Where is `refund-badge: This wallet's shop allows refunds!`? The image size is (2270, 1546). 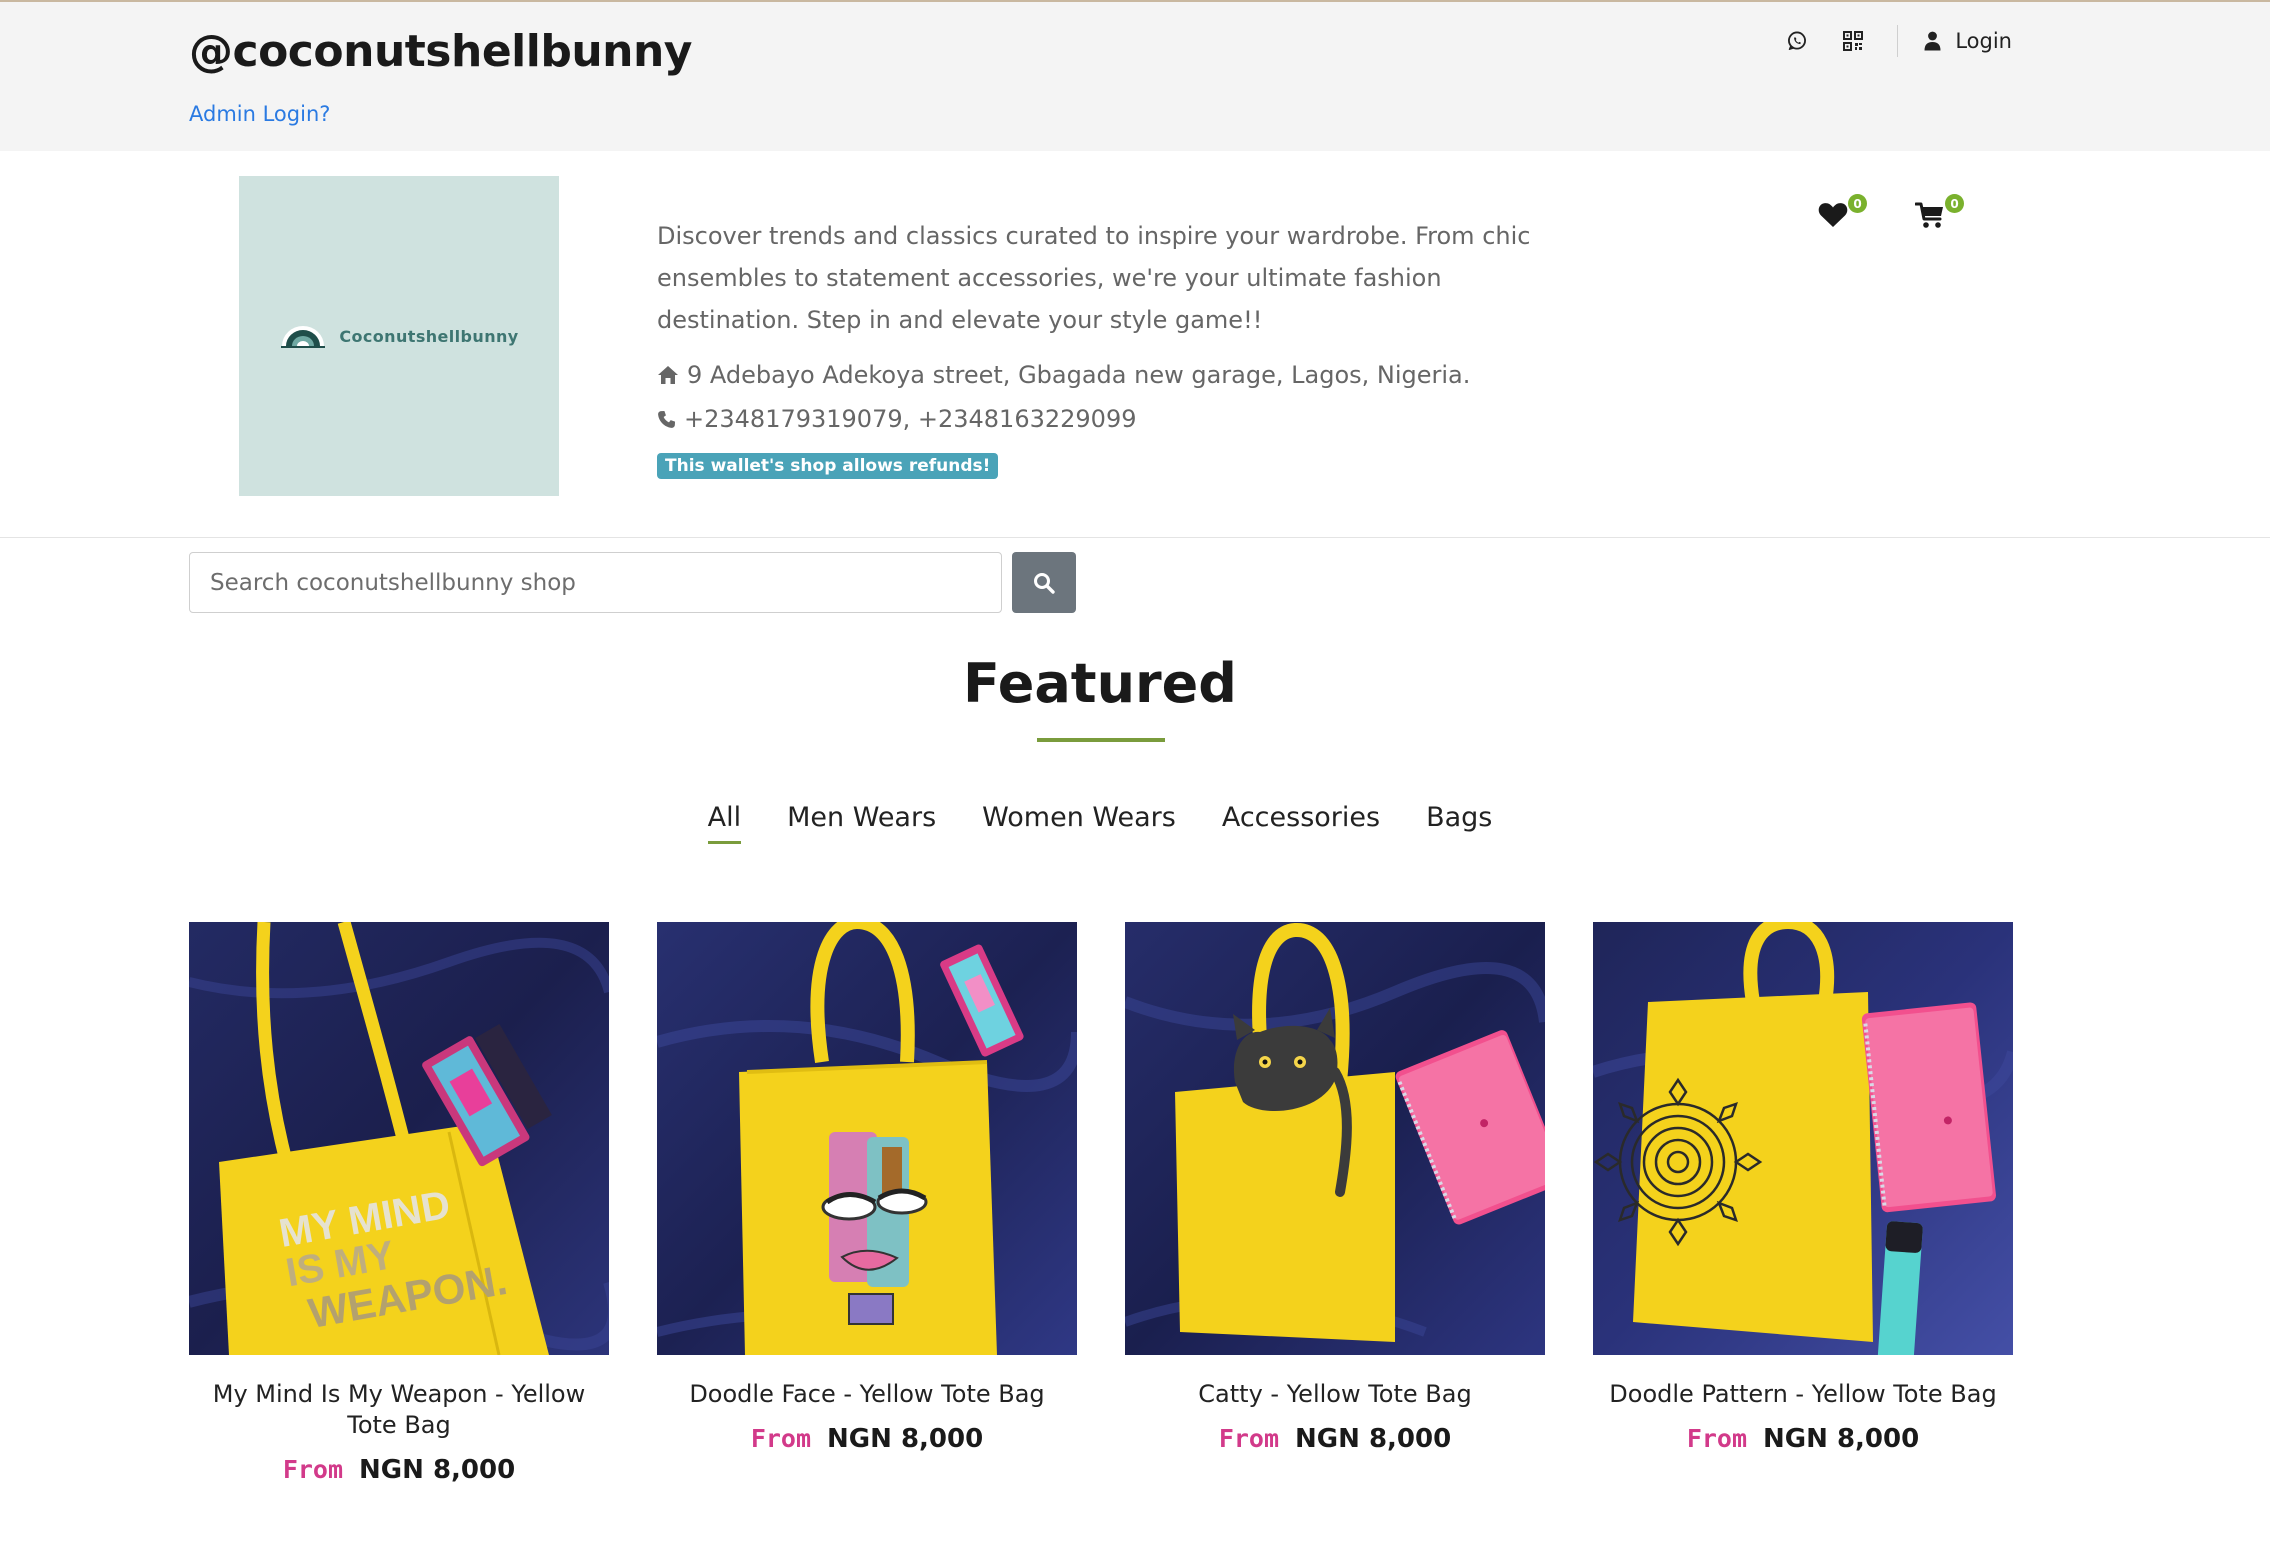 refund-badge: This wallet's shop allows refunds! is located at coordinates (828, 466).